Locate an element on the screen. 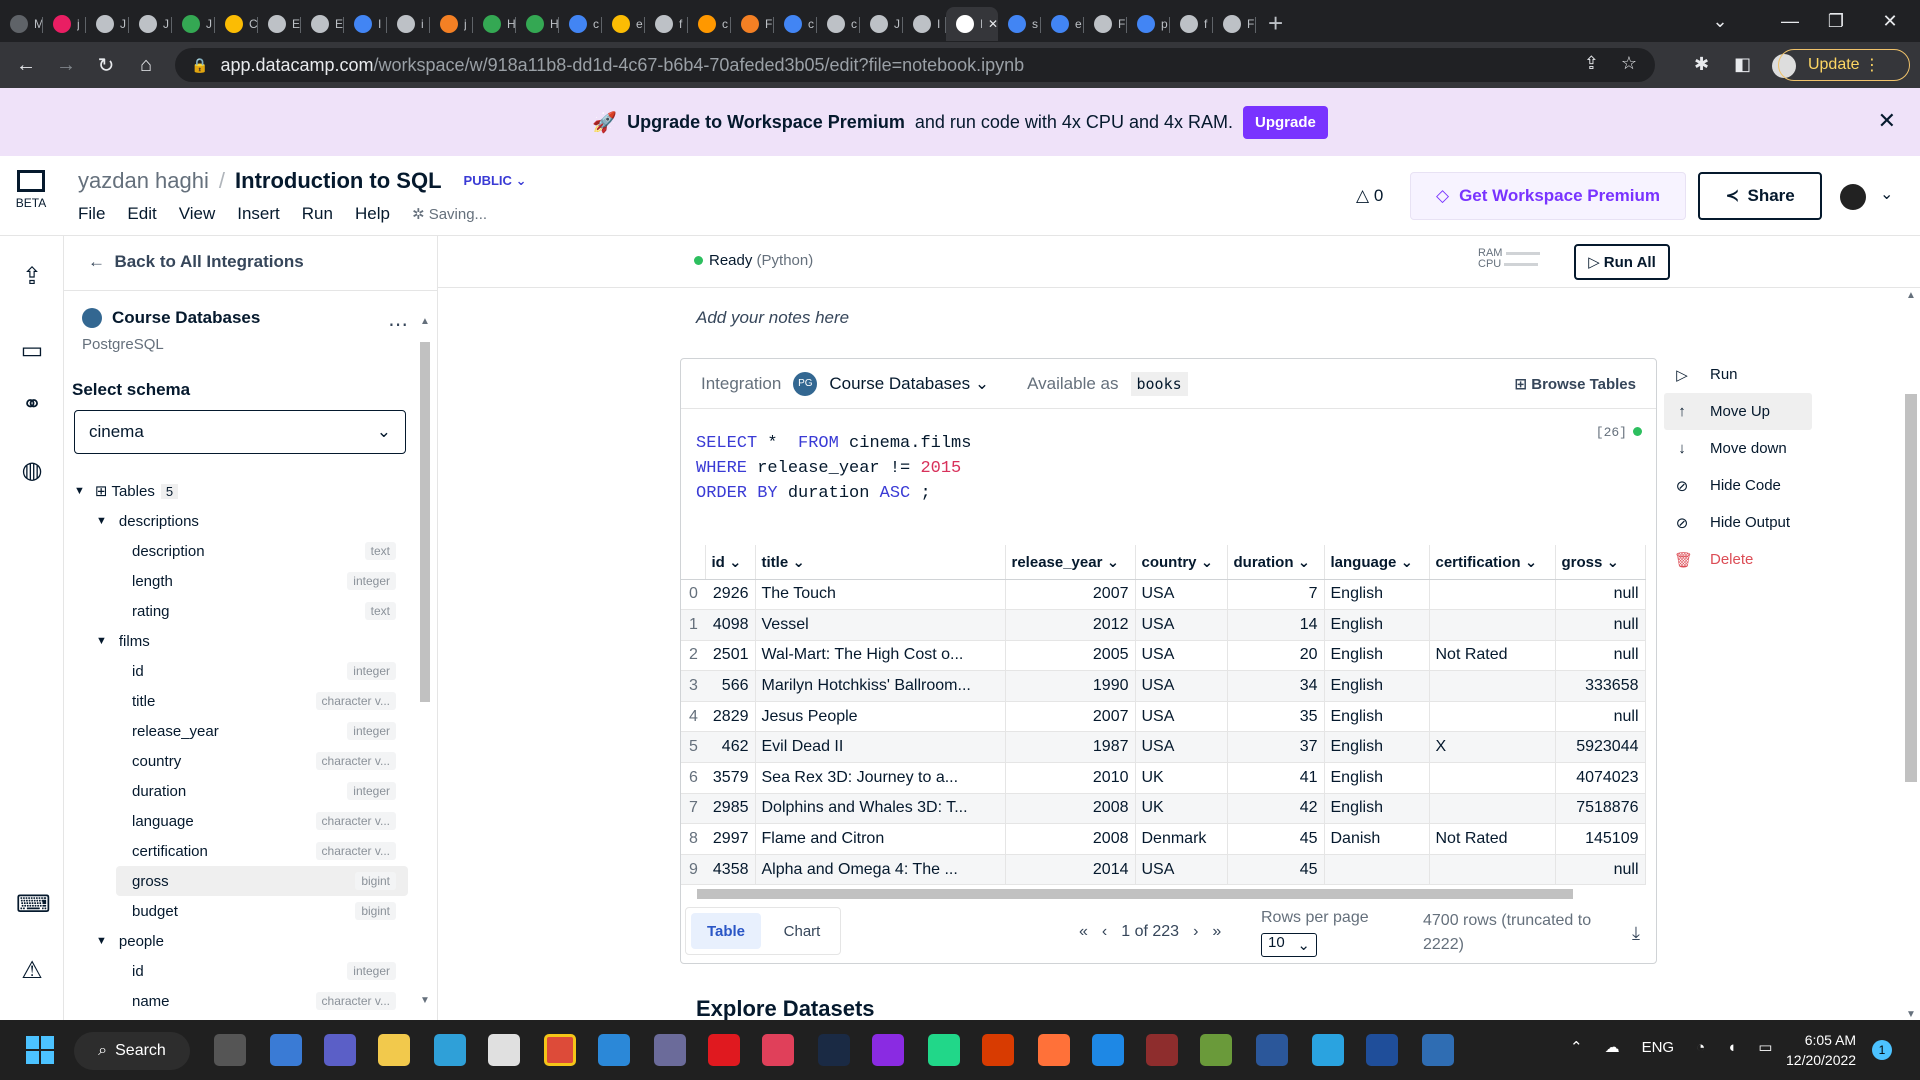 This screenshot has width=1920, height=1080. get-premium-button: ◇ Get Workspace Premium is located at coordinates (1548, 196).